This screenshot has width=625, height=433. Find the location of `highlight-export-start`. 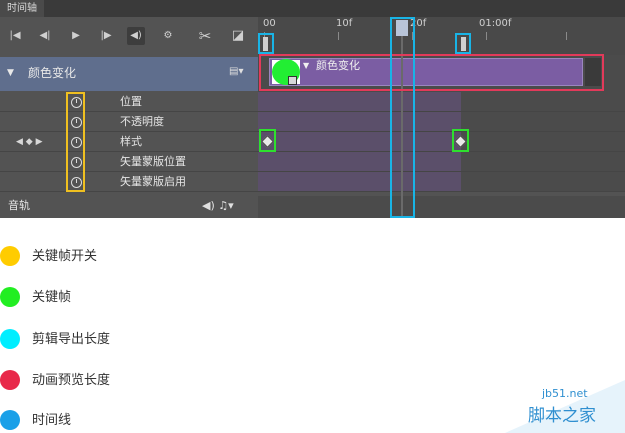

highlight-export-start is located at coordinates (266, 43).